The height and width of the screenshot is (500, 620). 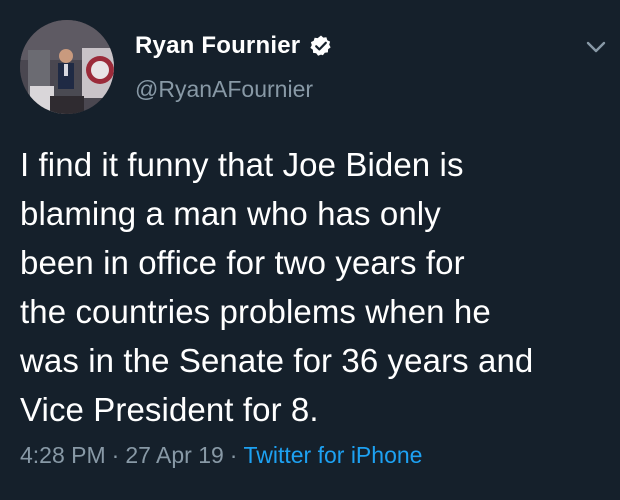 I want to click on author-handle: @RyanAFournier, so click(x=224, y=89).